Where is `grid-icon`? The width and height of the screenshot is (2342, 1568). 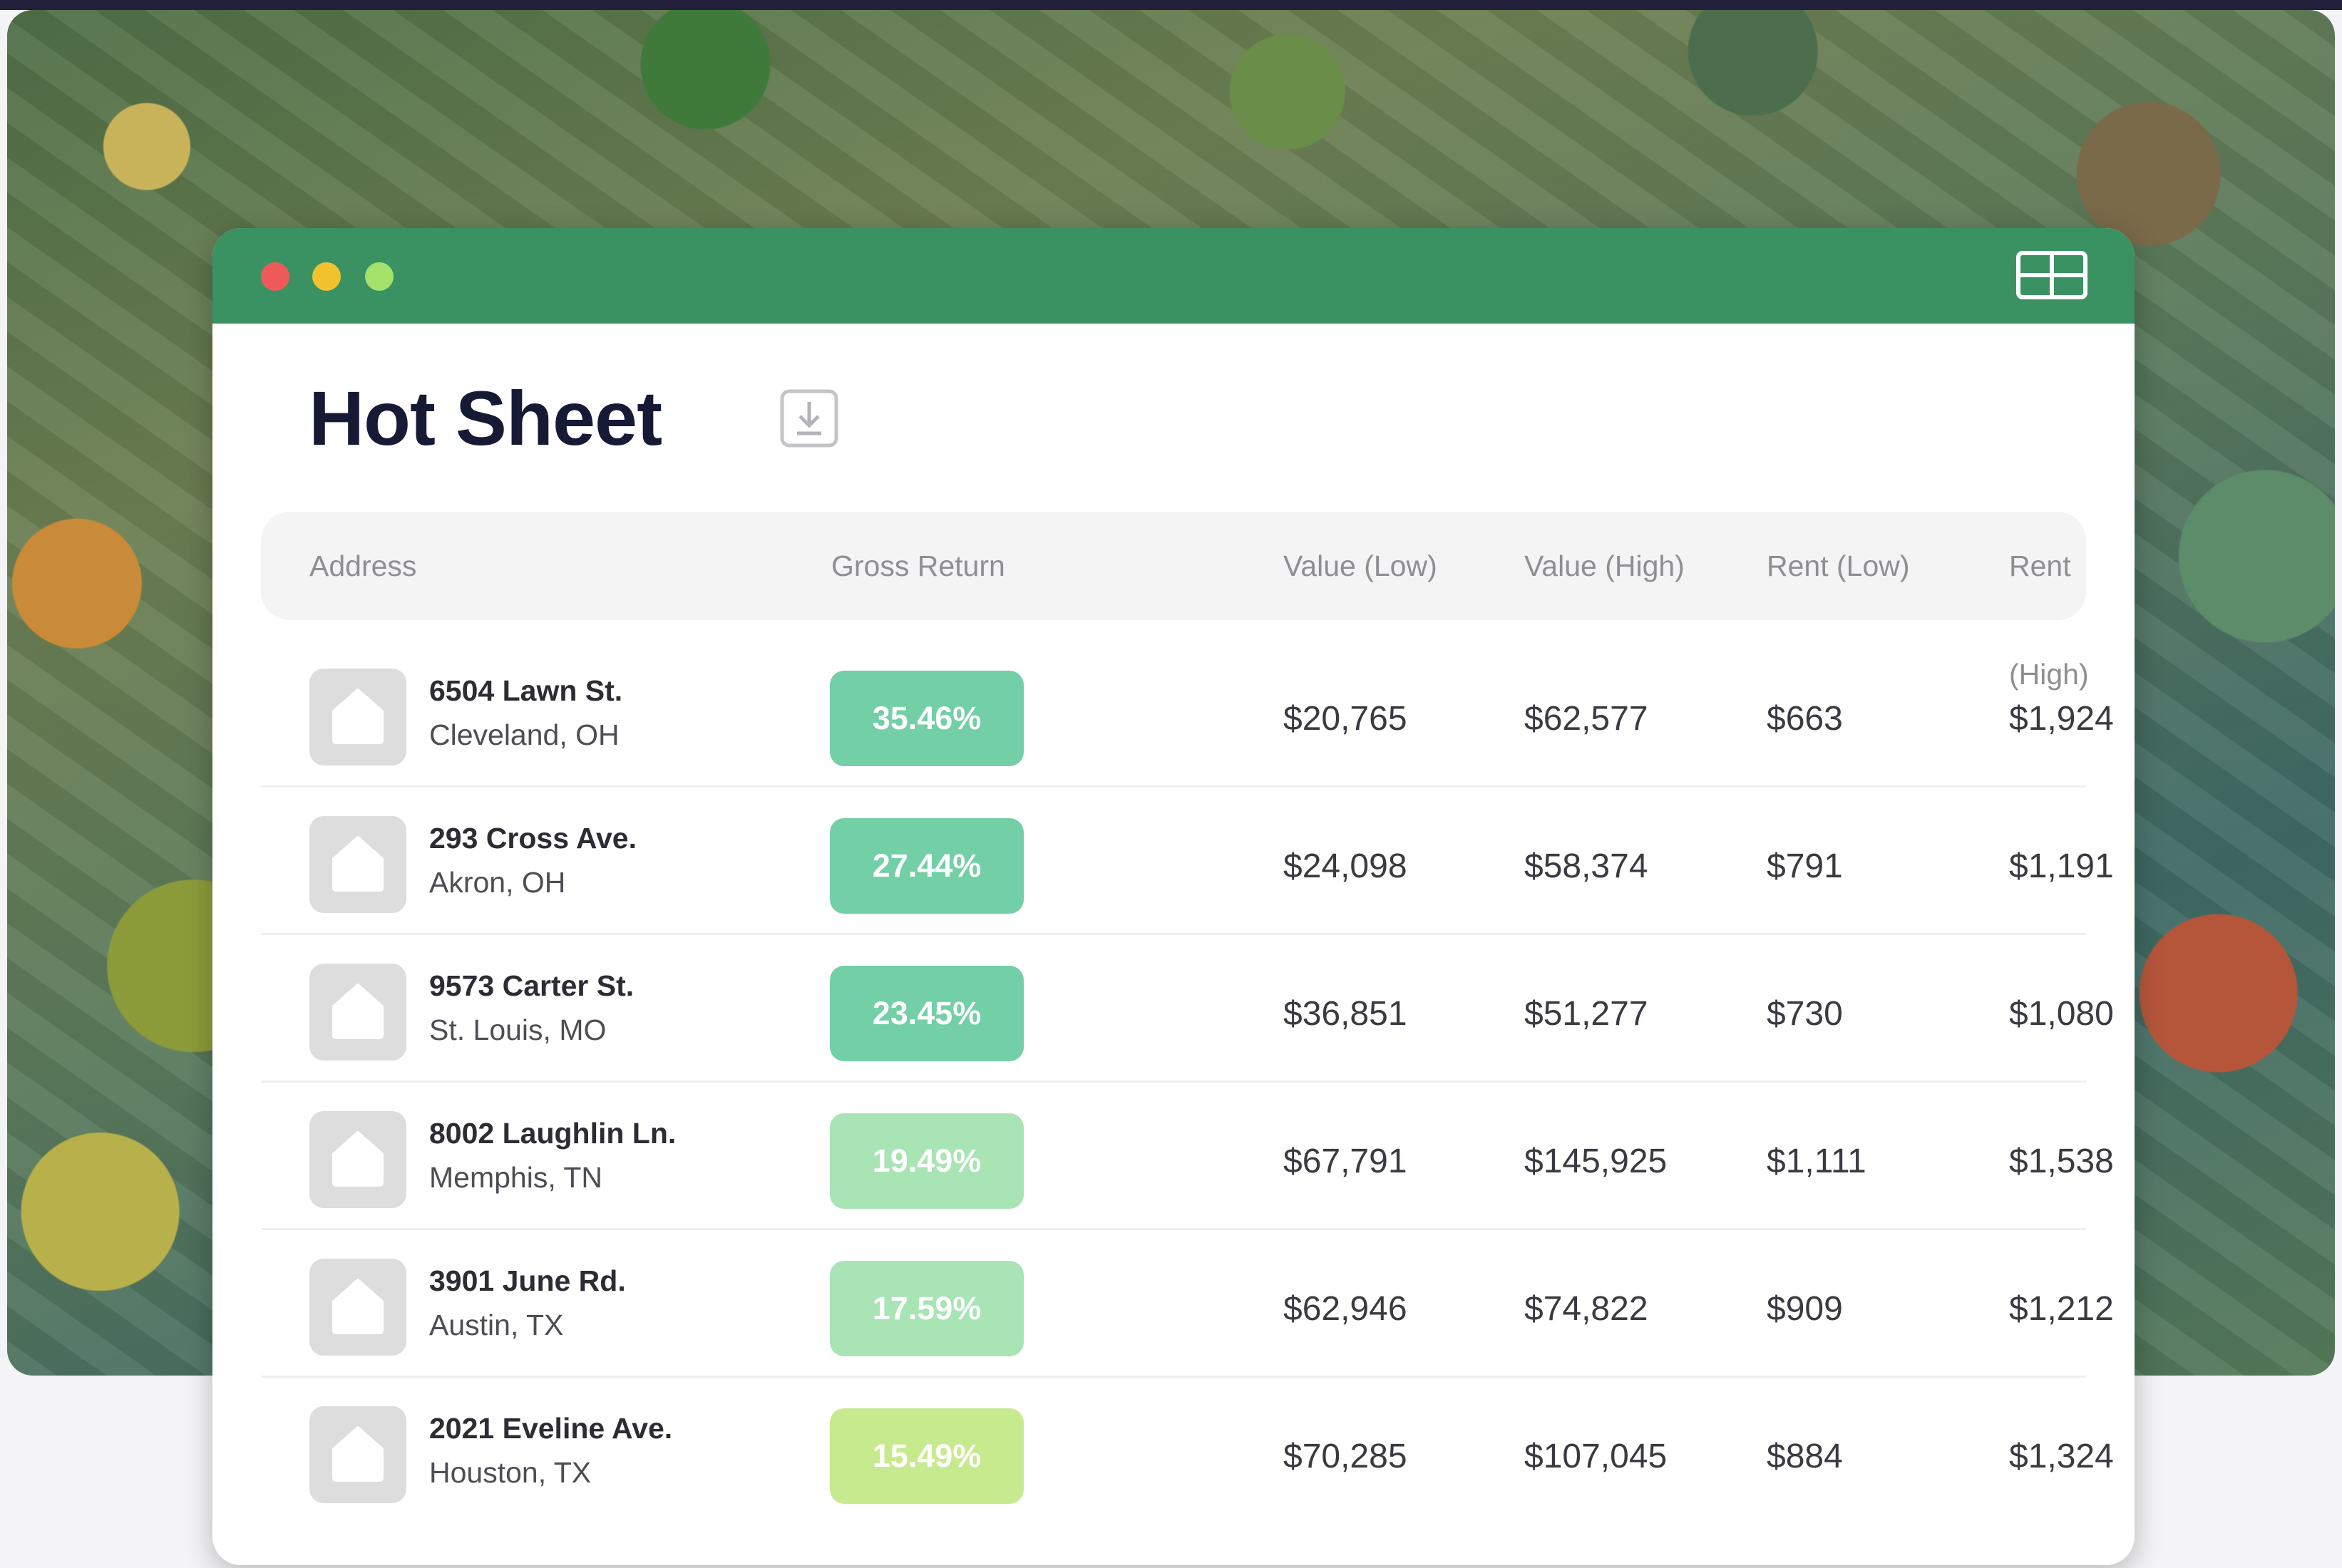 grid-icon is located at coordinates (2051, 275).